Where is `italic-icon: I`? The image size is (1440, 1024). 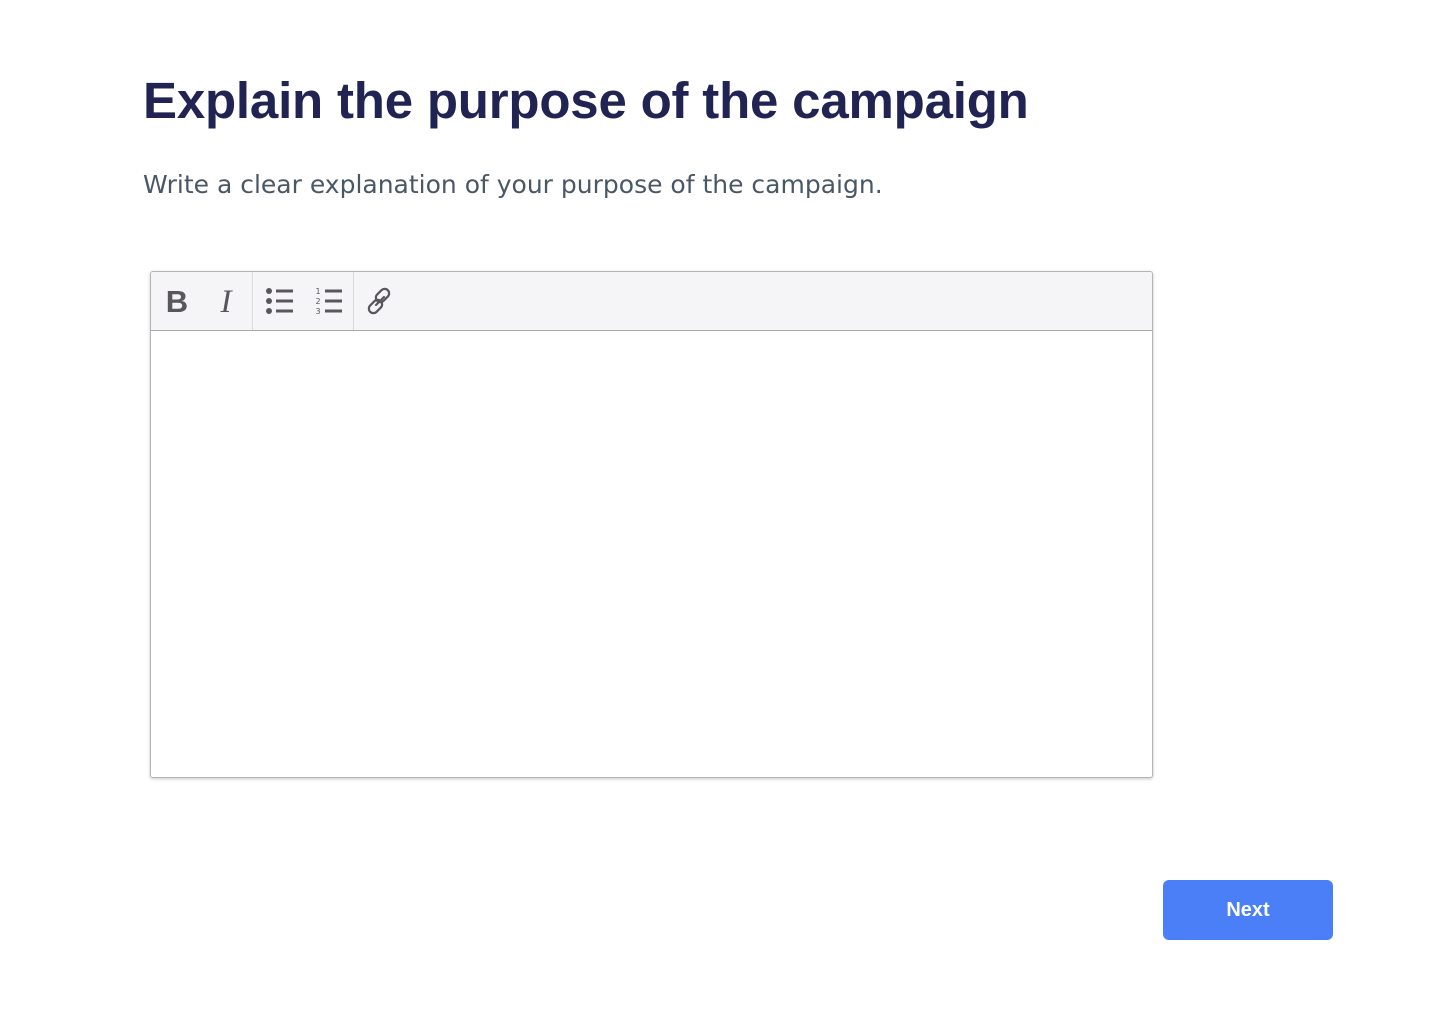
italic-icon: I is located at coordinates (227, 301).